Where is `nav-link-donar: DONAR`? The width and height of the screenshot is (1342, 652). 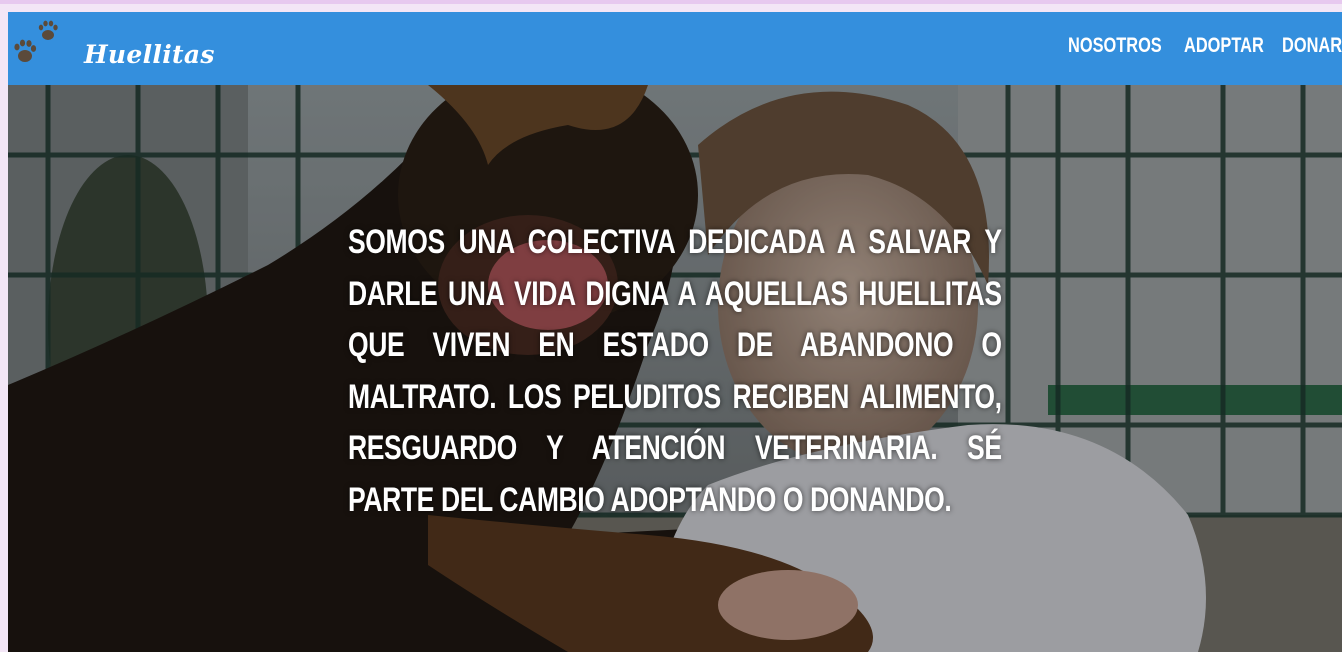 nav-link-donar: DONAR is located at coordinates (1312, 46).